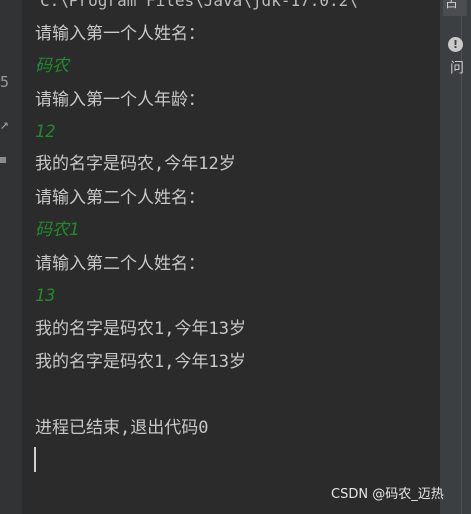 The width and height of the screenshot is (471, 514). What do you see at coordinates (122, 428) in the screenshot?
I see `console-line-exit-status: 进程已结束,退出代码0` at bounding box center [122, 428].